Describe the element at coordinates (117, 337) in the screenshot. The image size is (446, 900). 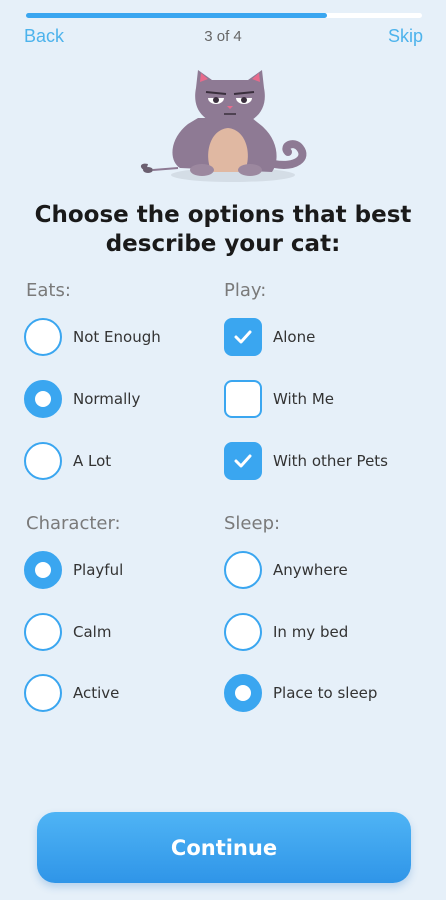
I see `option-label: Not Enough` at that location.